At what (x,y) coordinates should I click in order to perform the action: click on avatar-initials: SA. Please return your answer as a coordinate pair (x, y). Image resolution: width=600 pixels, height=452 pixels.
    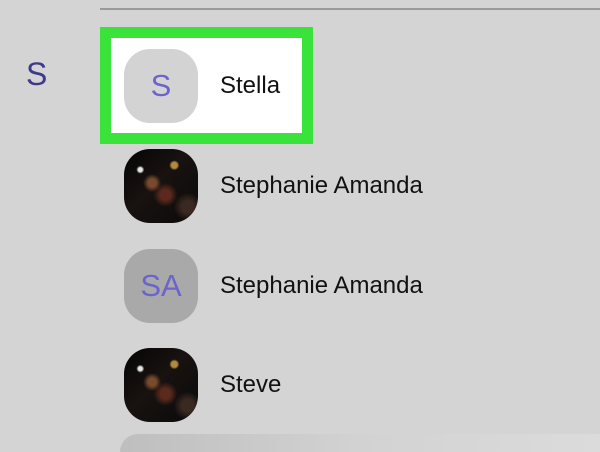
    Looking at the image, I should click on (161, 285).